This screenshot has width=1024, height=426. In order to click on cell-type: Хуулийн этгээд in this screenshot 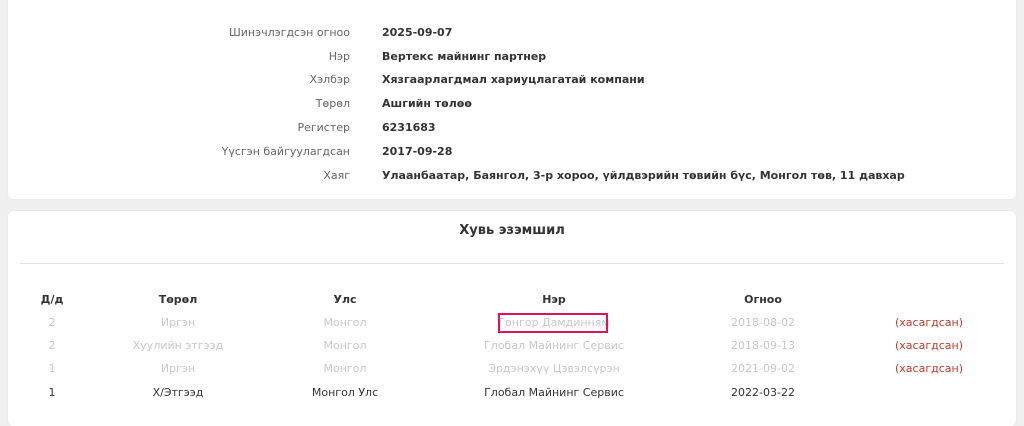, I will do `click(178, 345)`.